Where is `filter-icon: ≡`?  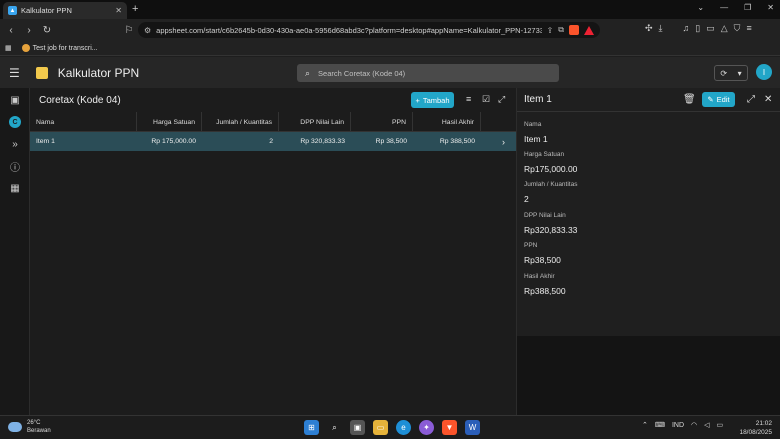 filter-icon: ≡ is located at coordinates (468, 99).